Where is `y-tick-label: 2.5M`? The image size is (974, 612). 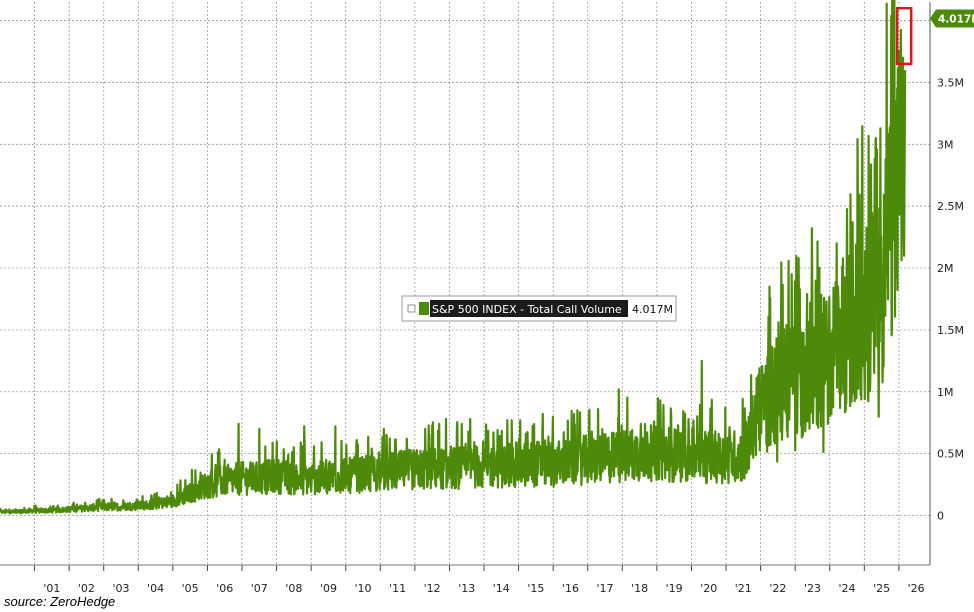
y-tick-label: 2.5M is located at coordinates (950, 206).